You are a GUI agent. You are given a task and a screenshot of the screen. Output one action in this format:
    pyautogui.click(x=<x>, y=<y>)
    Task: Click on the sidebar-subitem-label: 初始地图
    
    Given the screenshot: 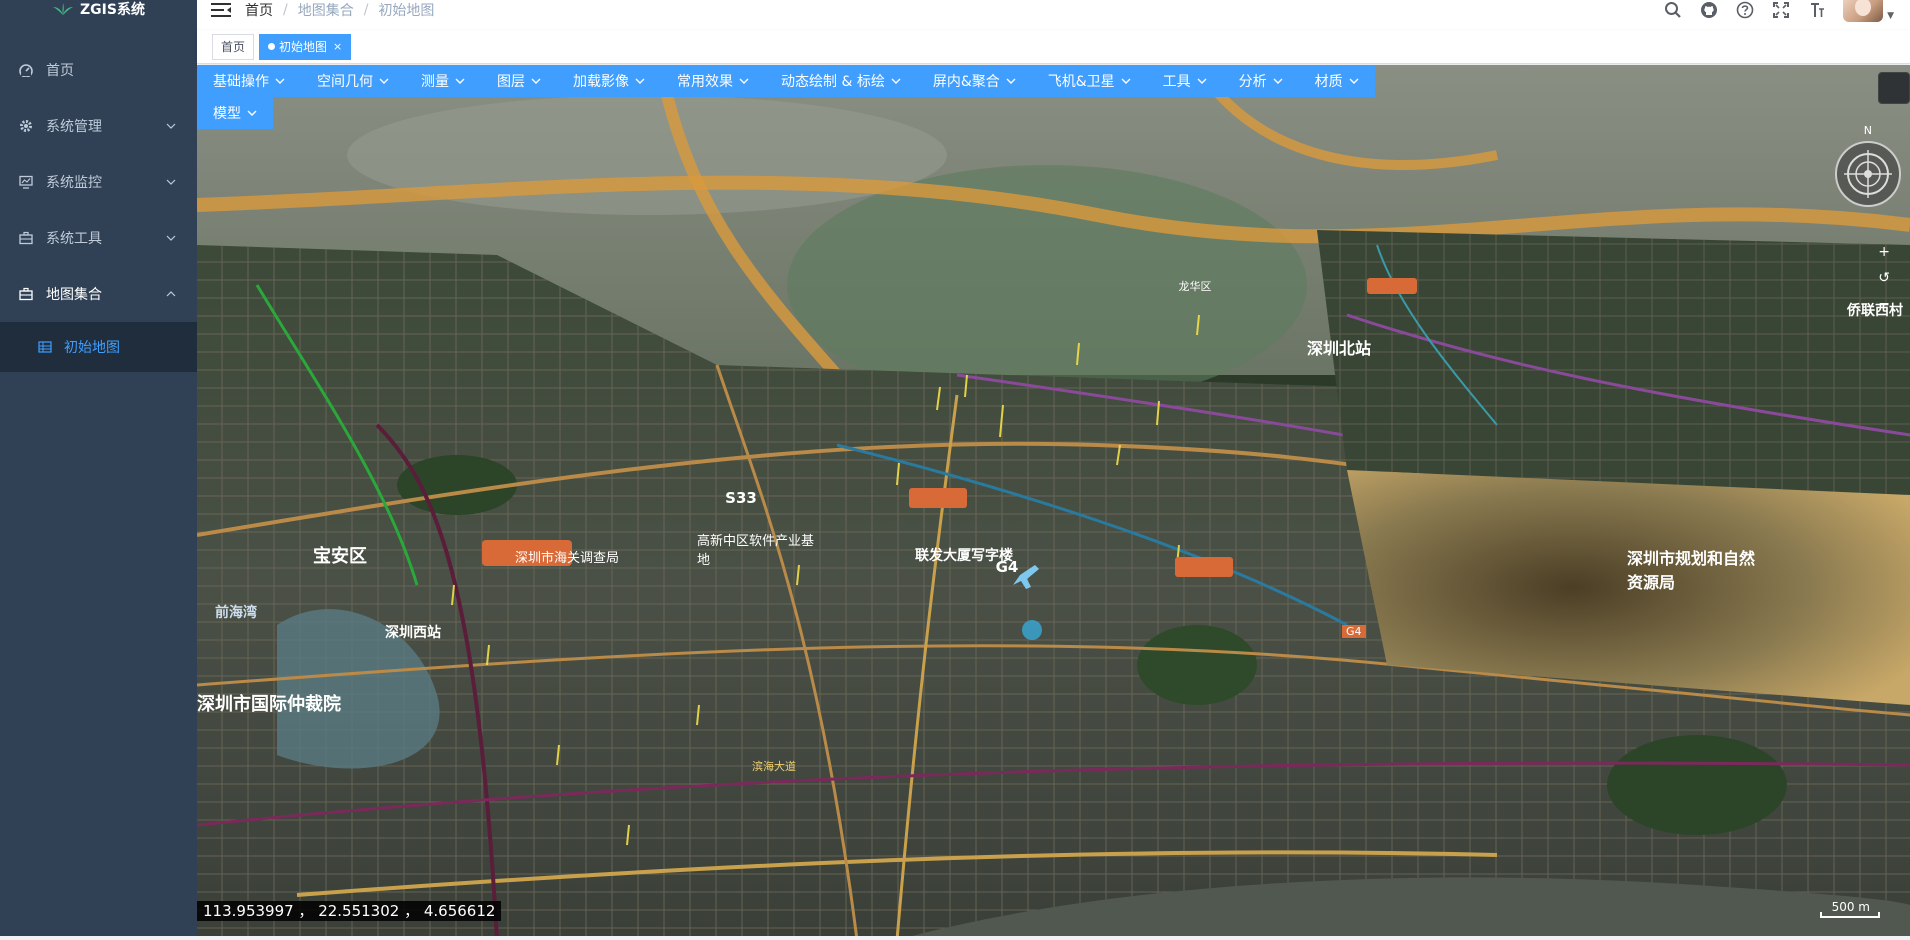 What is the action you would take?
    pyautogui.click(x=92, y=348)
    